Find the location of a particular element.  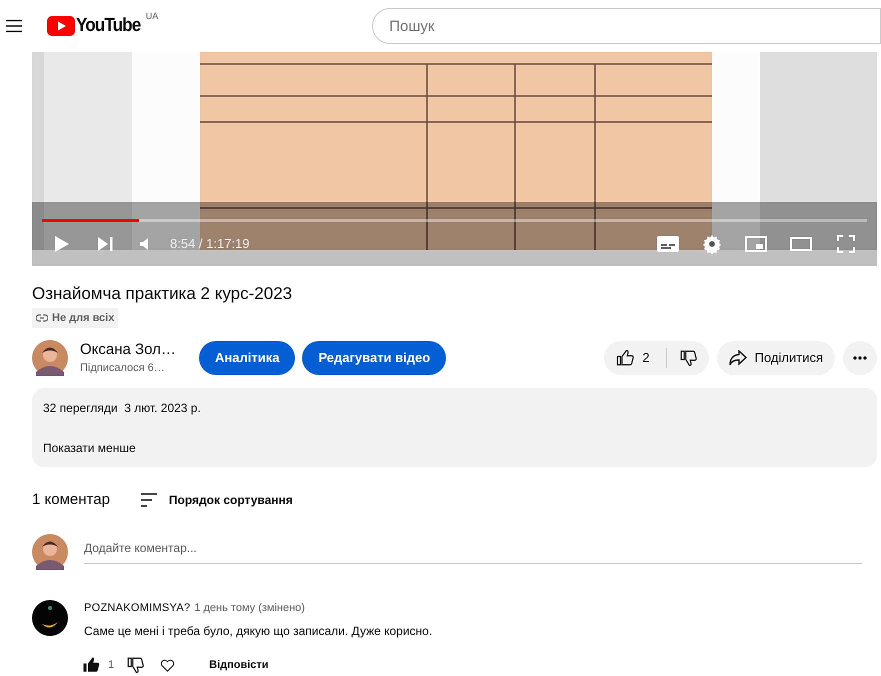

settings-icon is located at coordinates (712, 244).